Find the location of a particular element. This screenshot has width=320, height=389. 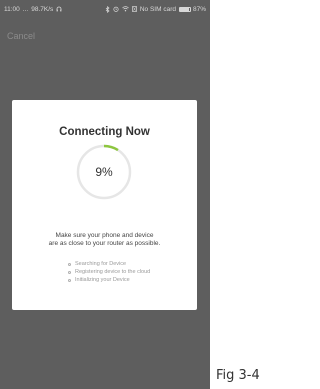

battery-percent: 87% is located at coordinates (199, 9).